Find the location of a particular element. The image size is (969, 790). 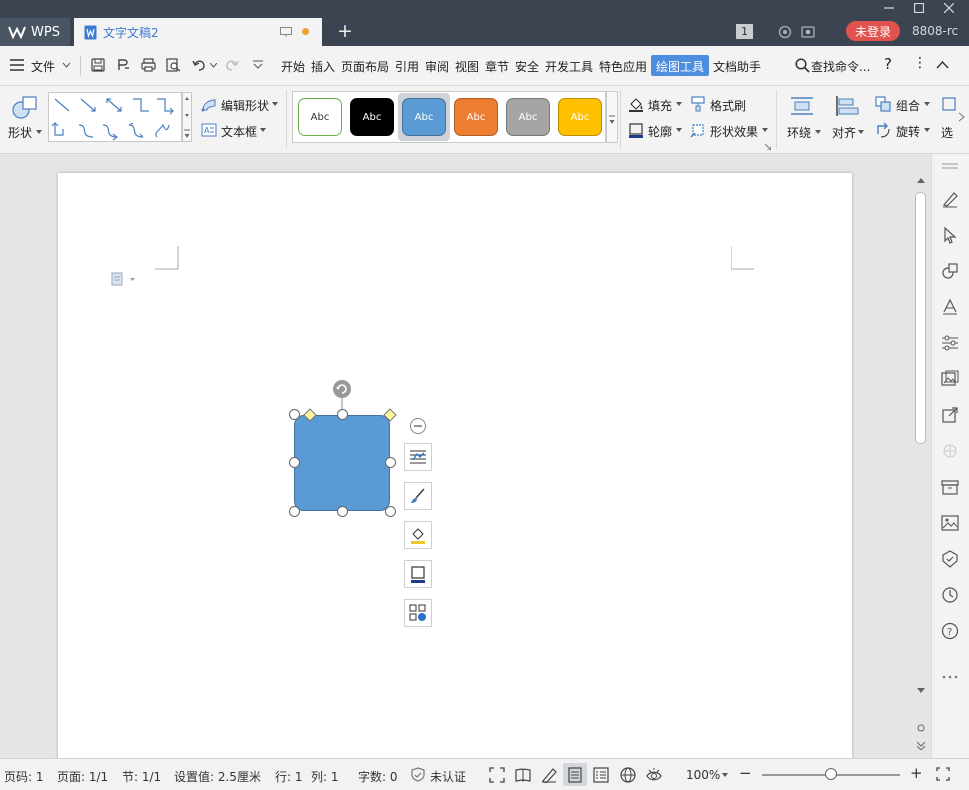

edit-shape-icon is located at coordinates (209, 105).